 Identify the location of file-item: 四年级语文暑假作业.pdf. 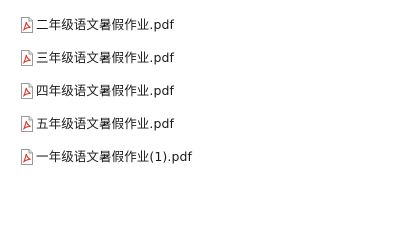
(199, 90).